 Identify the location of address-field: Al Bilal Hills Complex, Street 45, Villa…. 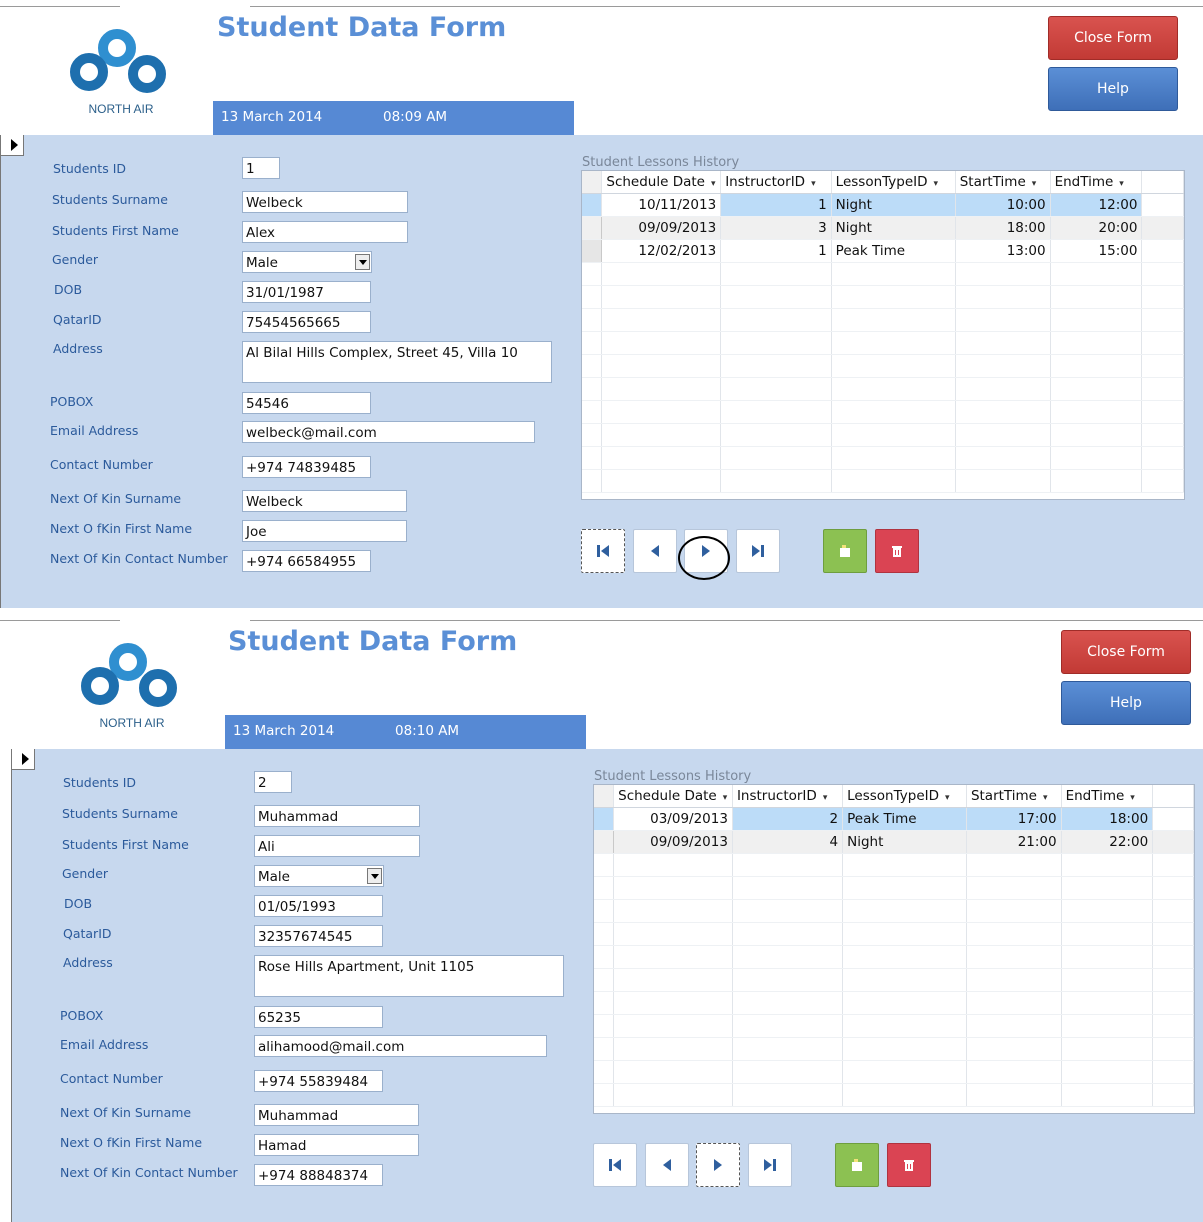
(397, 362).